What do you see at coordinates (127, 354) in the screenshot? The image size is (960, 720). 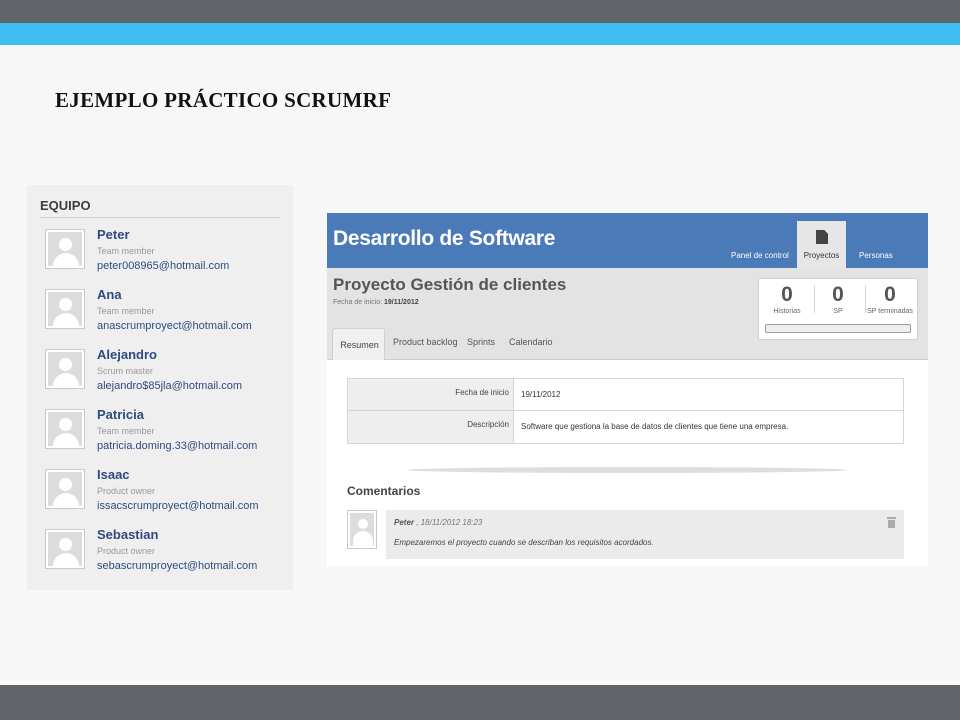 I see `member-name: Alejandro` at bounding box center [127, 354].